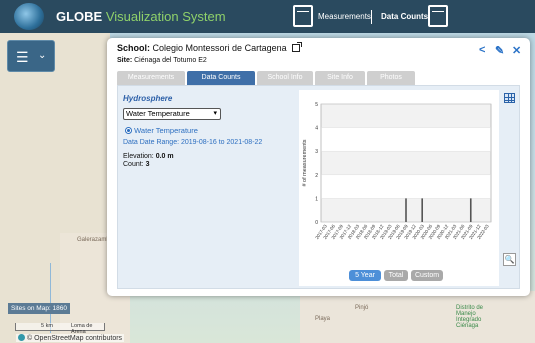  I want to click on tab-photos: Photos, so click(391, 78).